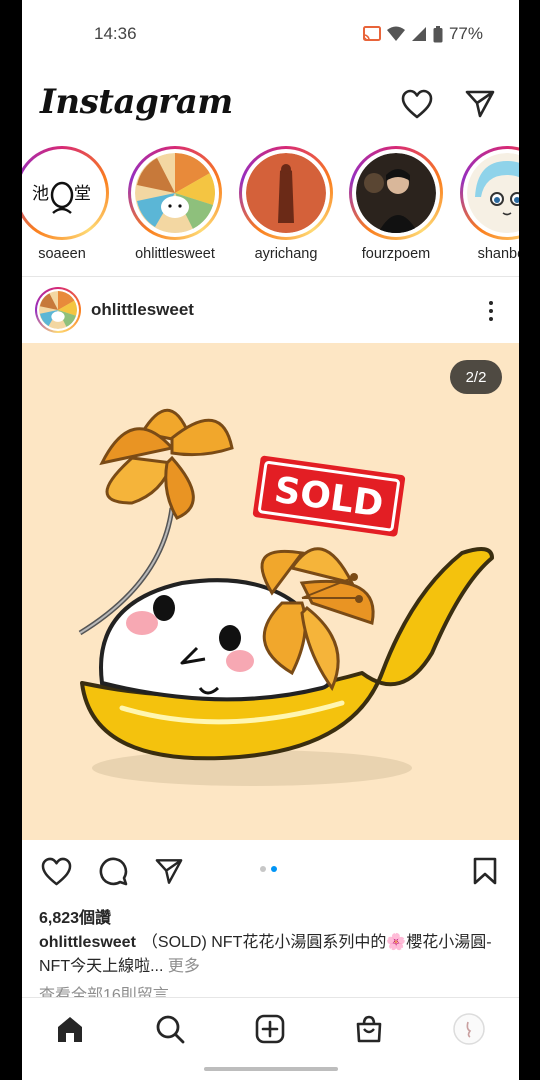 The image size is (540, 1080). What do you see at coordinates (270, 311) in the screenshot?
I see `post-header: ohlittlesweet` at bounding box center [270, 311].